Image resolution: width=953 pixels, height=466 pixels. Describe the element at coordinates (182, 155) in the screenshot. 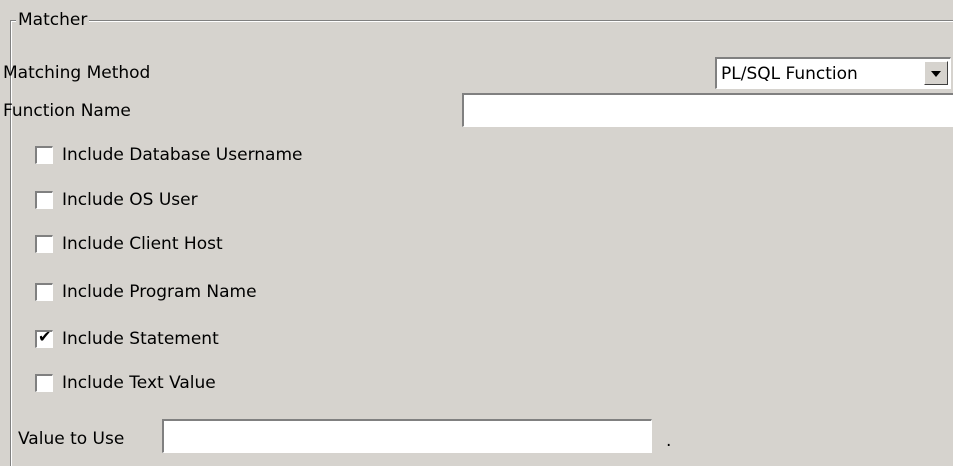

I see `checkbox-label: Include Database Username` at that location.